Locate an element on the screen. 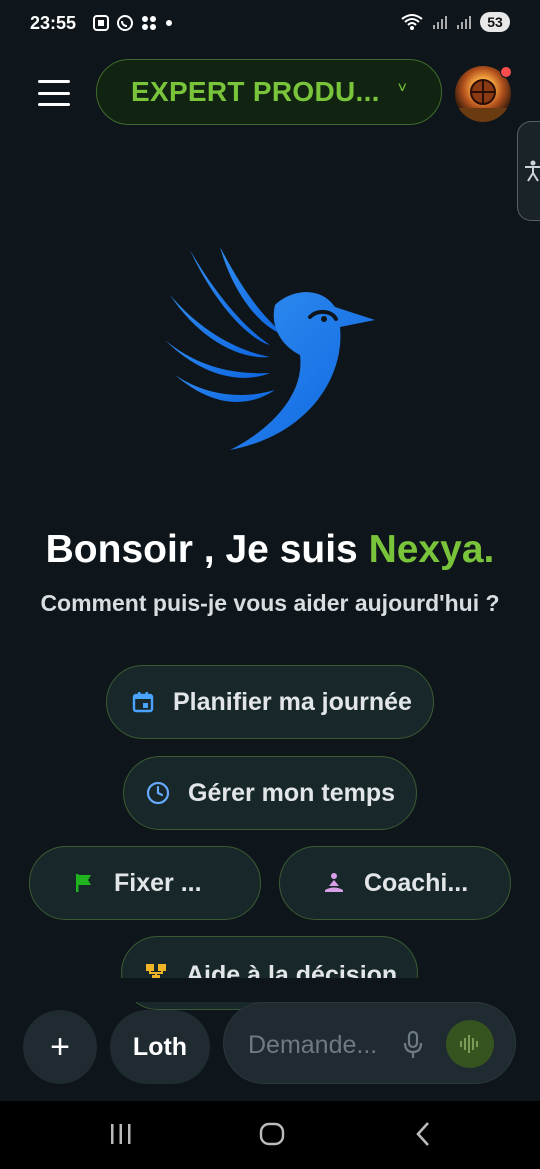 The image size is (540, 1169). dot-icon is located at coordinates (169, 23).